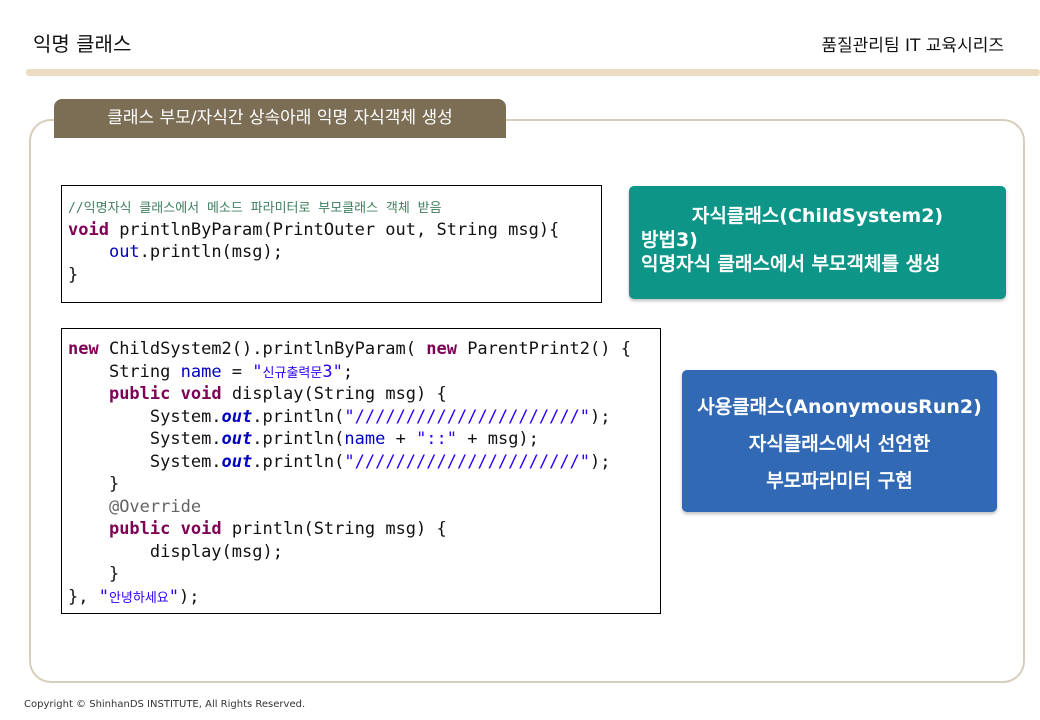 Image resolution: width=1040 pixels, height=720 pixels. I want to click on callout-line: 자식클래스(ChildSystem2), so click(817, 216).